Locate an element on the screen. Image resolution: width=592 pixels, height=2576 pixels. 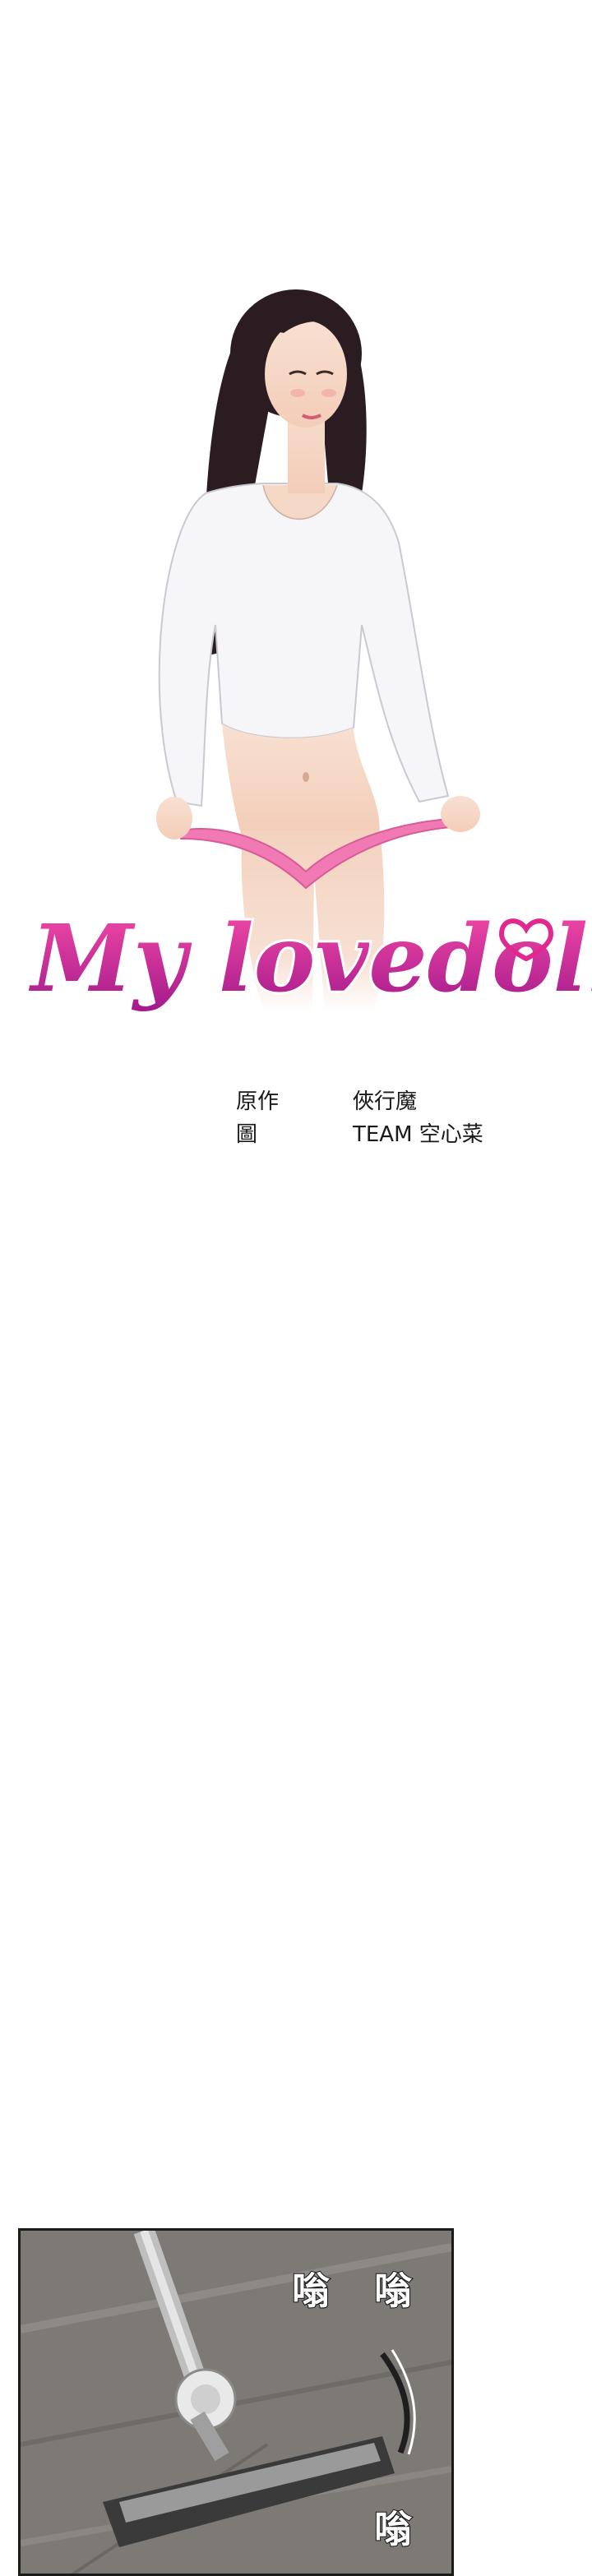
credit-name: TEAM 空心菜 is located at coordinates (418, 1134).